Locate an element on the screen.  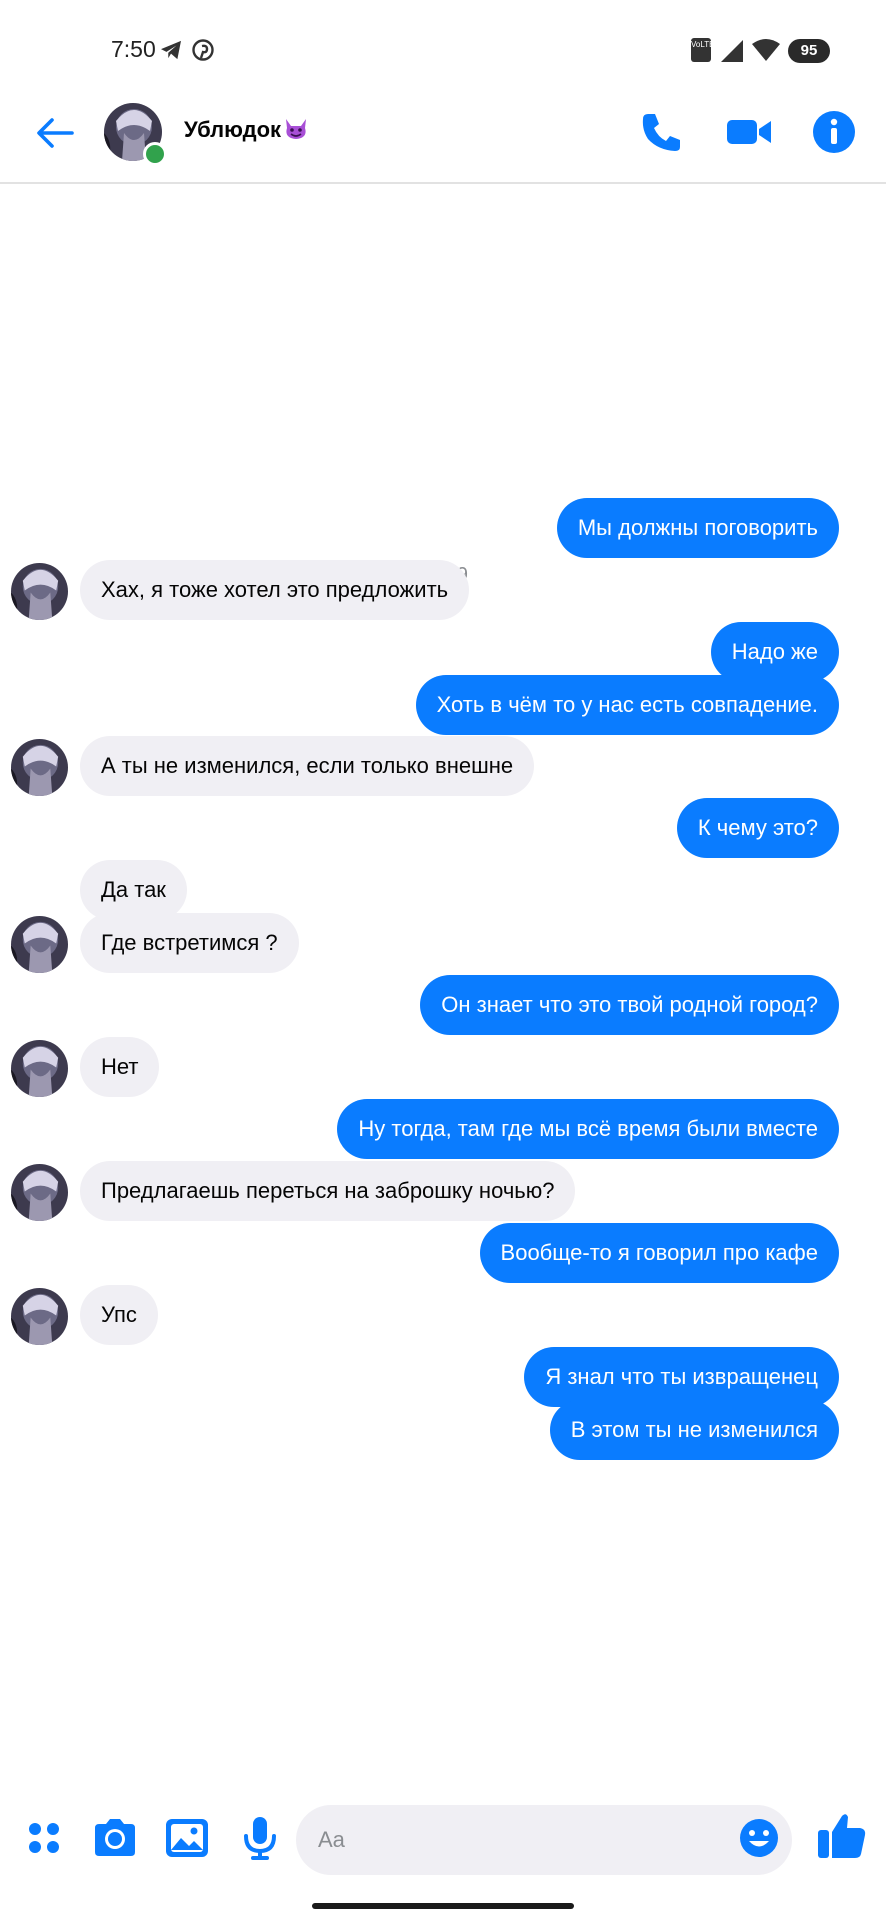
back-icon is located at coordinates (55, 133).